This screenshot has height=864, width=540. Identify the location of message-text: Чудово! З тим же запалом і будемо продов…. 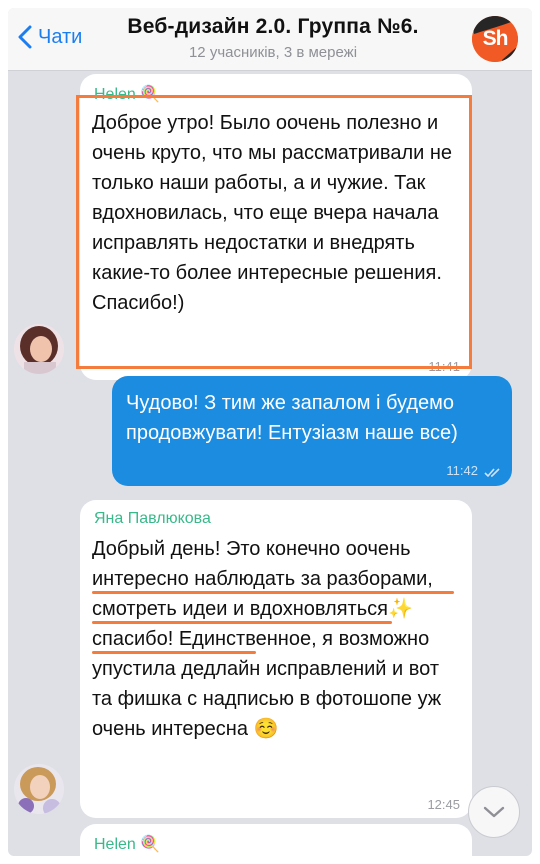
(292, 418).